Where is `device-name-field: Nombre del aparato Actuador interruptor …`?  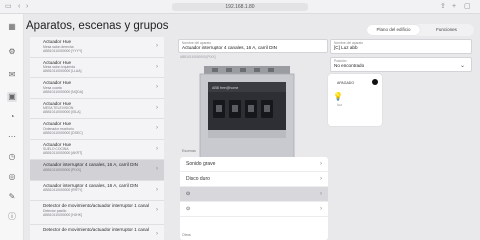
device-name-field: Nombre del aparato Actuador interruptor … is located at coordinates (253, 46).